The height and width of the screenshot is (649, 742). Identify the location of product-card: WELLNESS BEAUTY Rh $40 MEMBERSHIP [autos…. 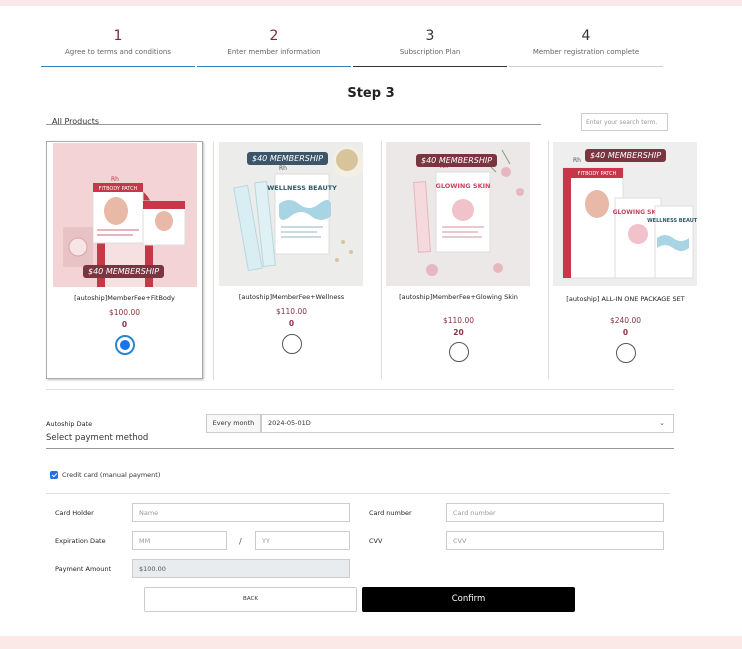
(297, 260).